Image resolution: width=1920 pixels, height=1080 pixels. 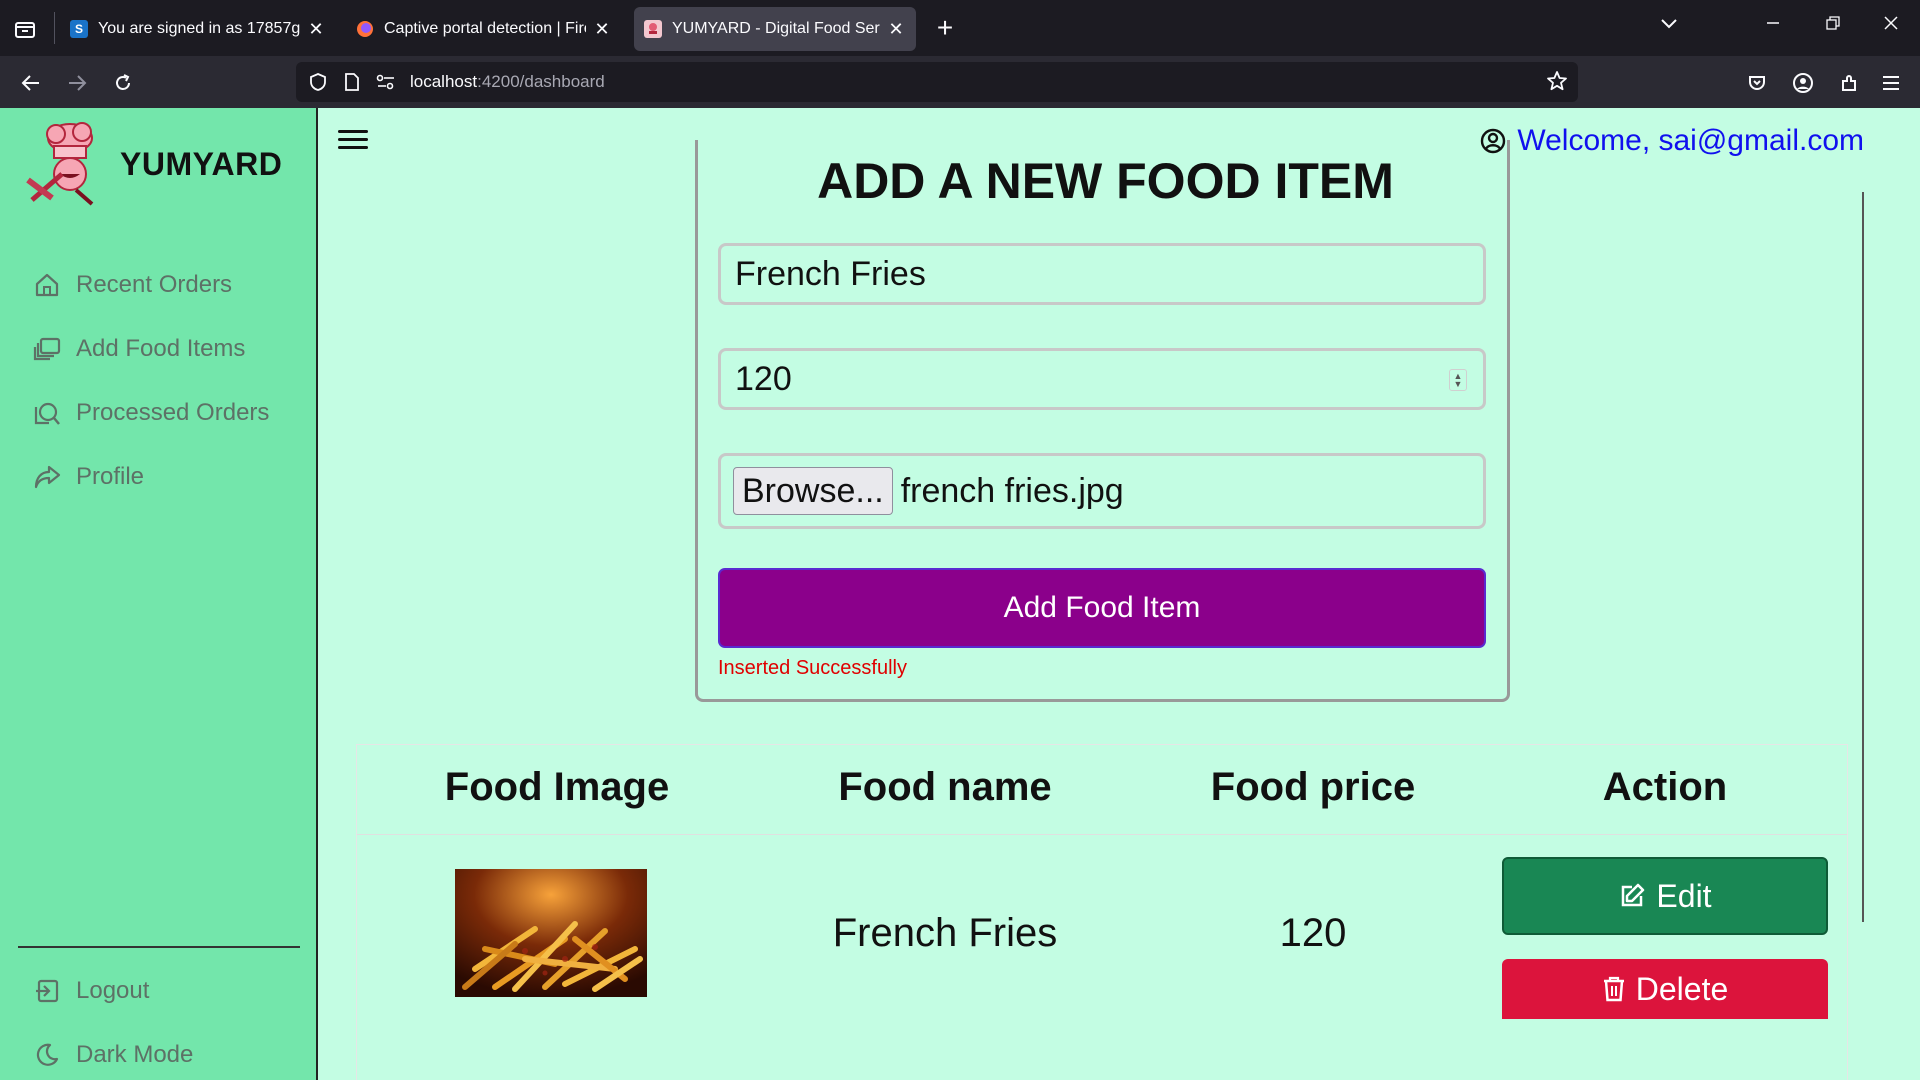 I want to click on edit-button: Edit, so click(x=1665, y=896).